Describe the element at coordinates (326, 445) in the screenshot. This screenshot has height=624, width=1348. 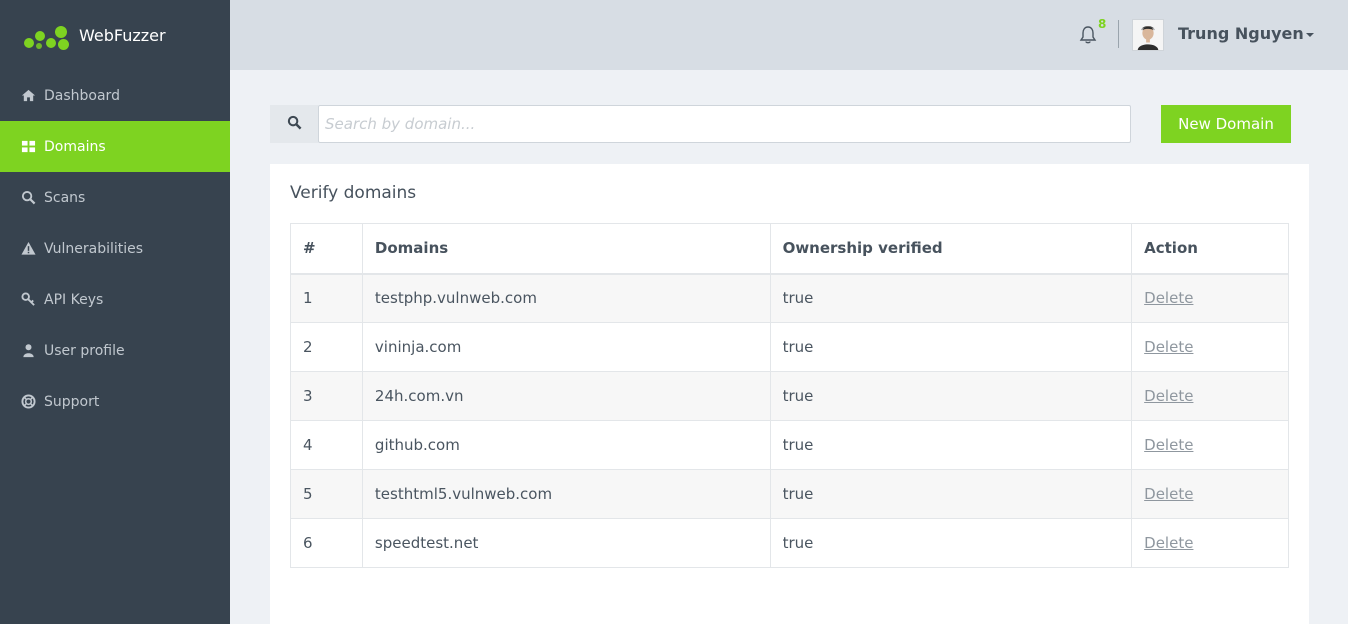
I see `row-number: 4` at that location.